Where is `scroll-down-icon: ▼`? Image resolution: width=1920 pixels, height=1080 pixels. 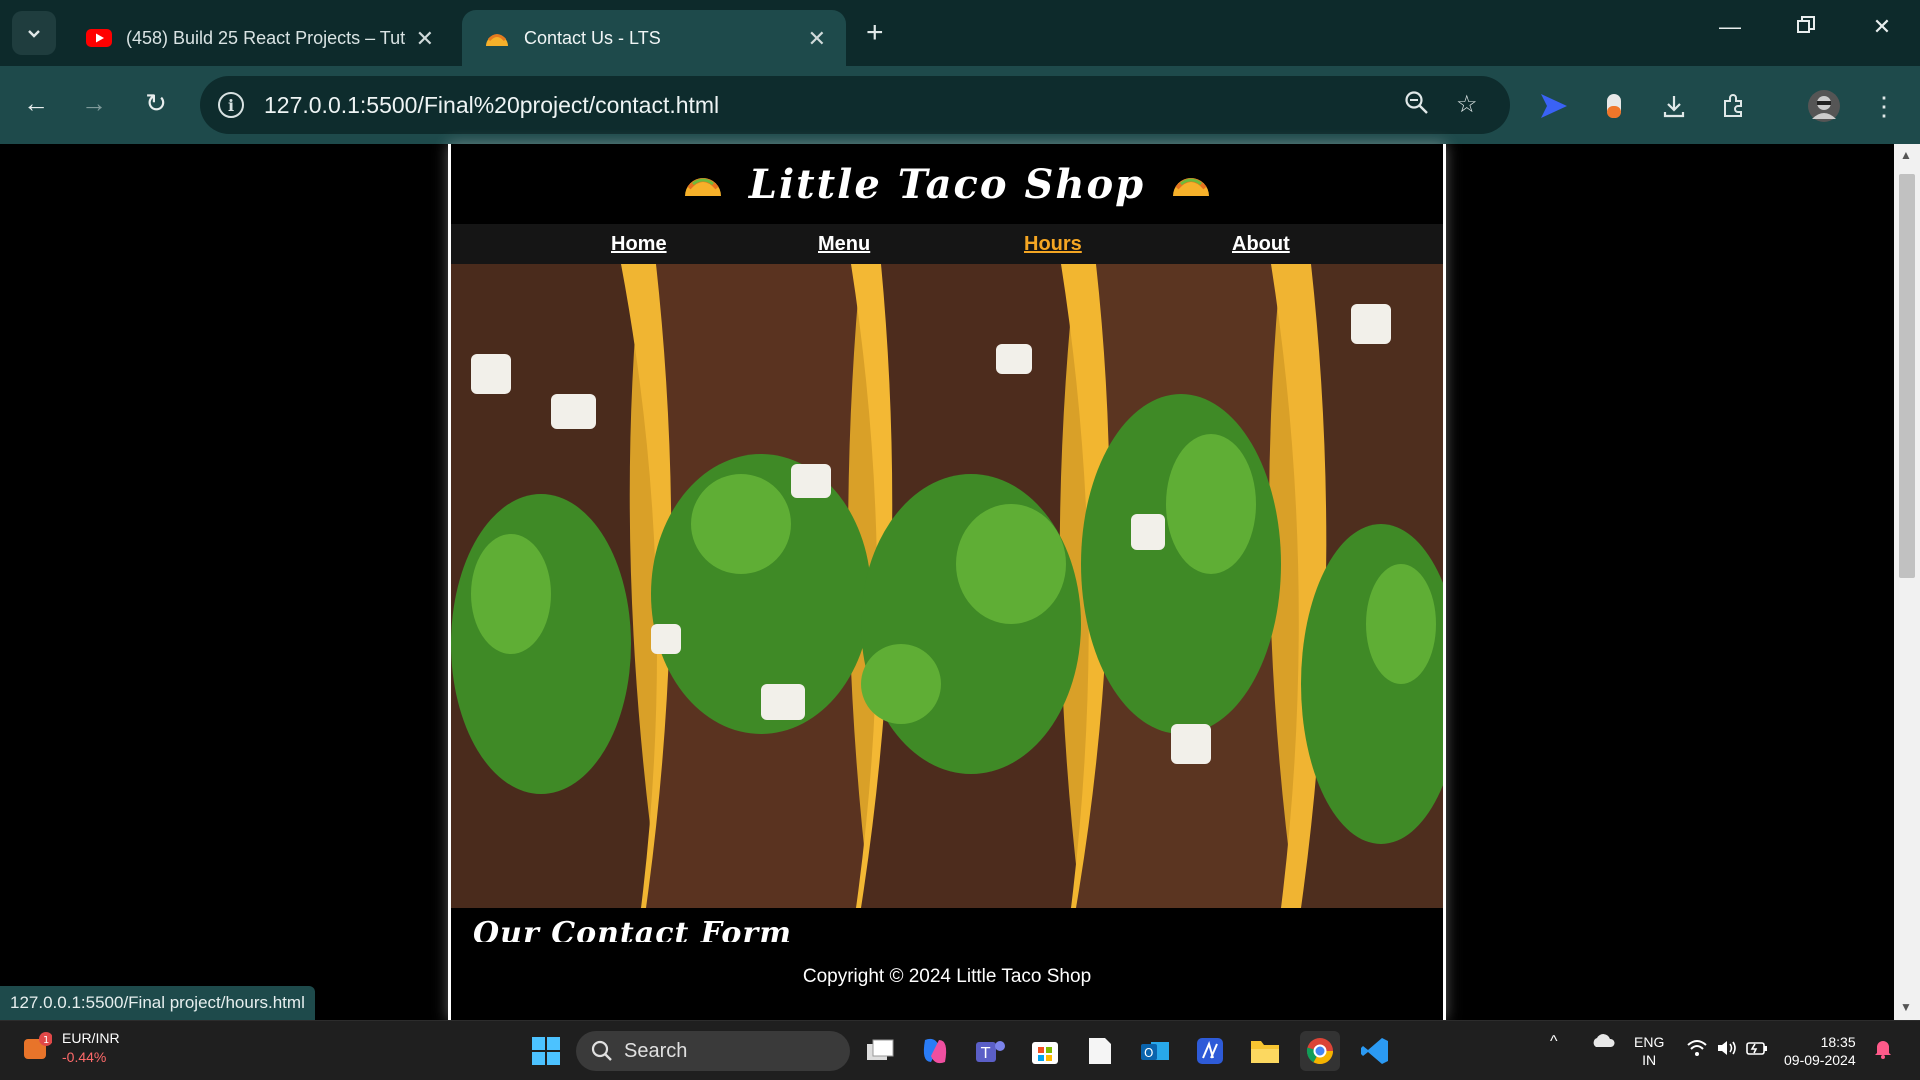
scroll-down-icon: ▼ is located at coordinates (1906, 1007).